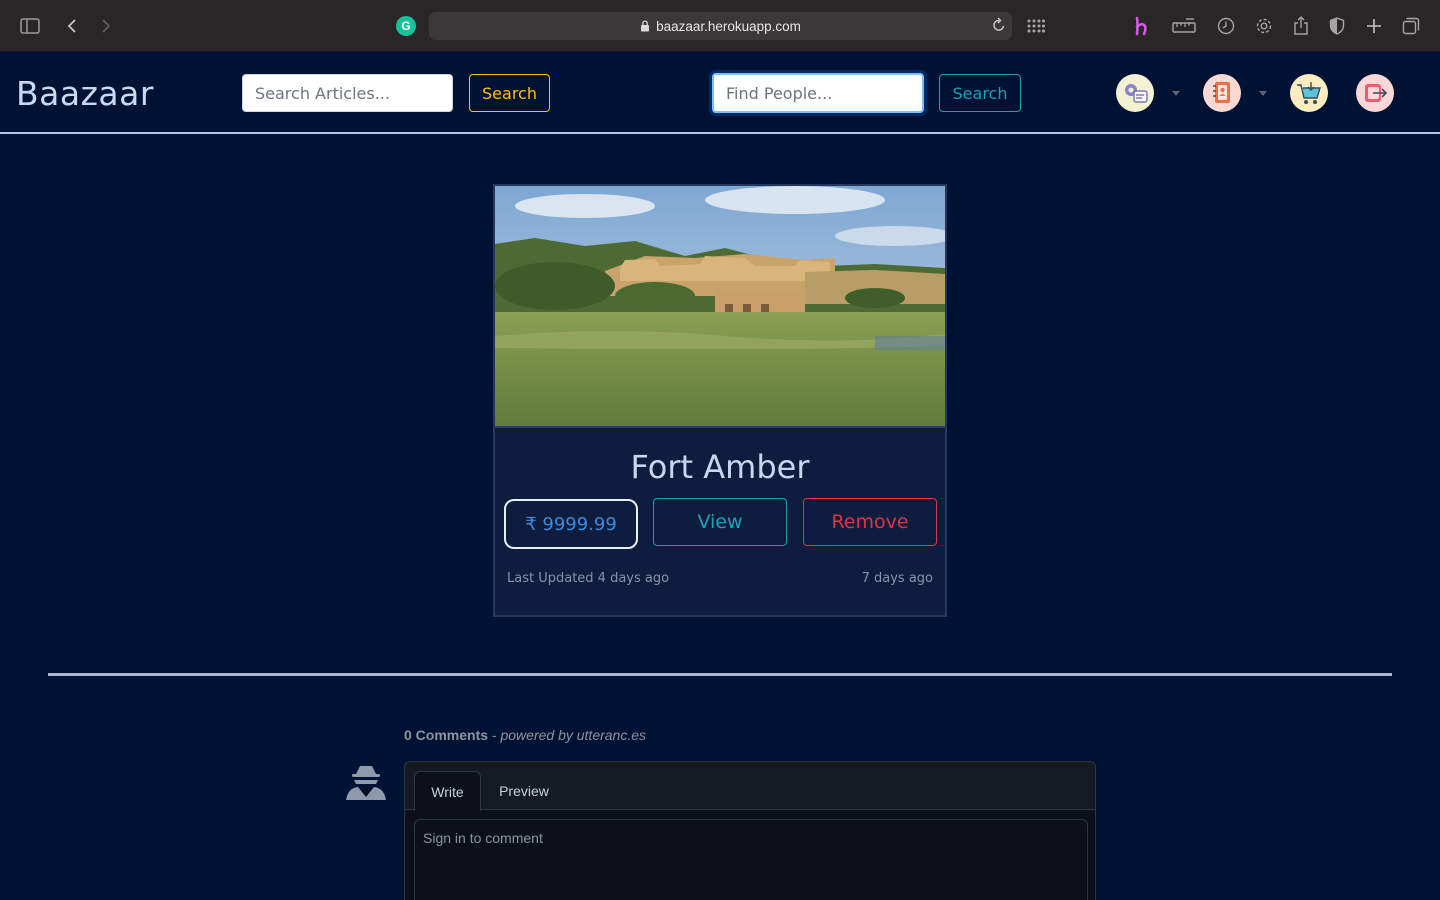  I want to click on address-book-icon, so click(1222, 93).